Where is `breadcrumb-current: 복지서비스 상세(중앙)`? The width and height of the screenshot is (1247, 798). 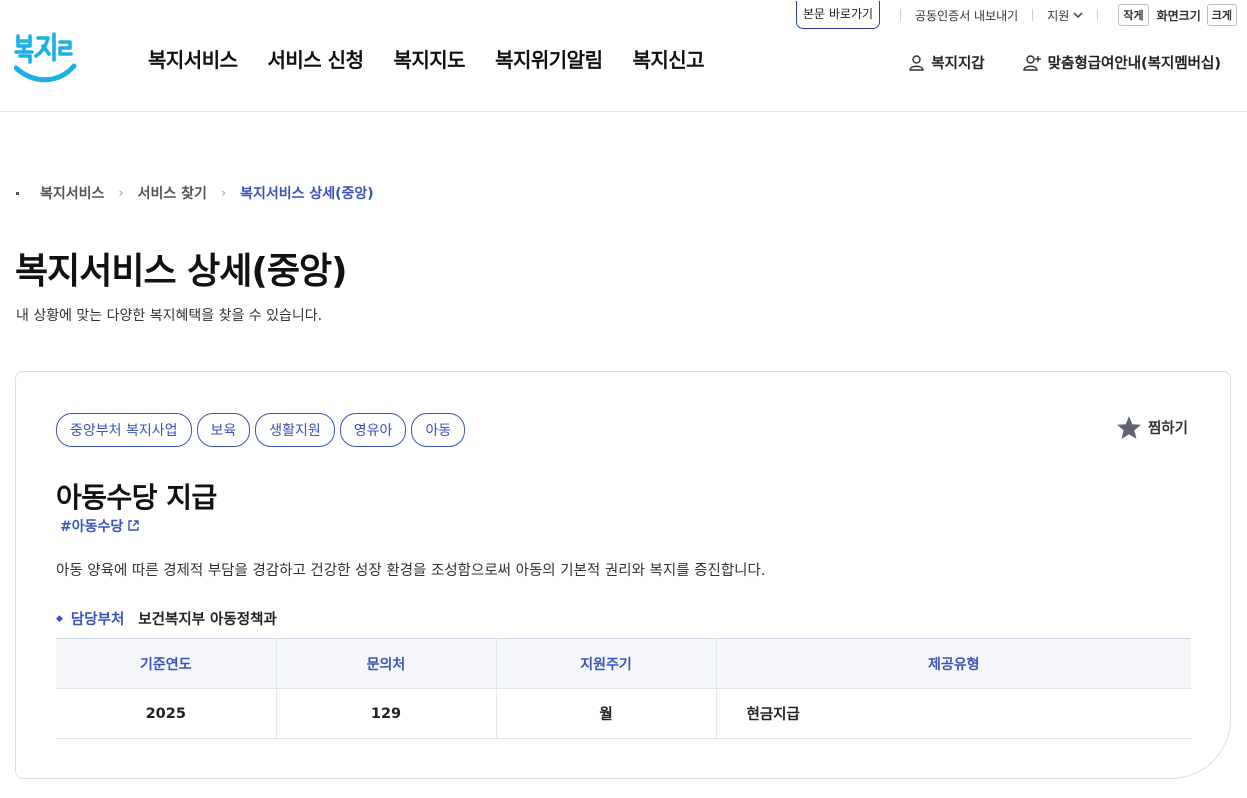
breadcrumb-current: 복지서비스 상세(중앙) is located at coordinates (307, 194).